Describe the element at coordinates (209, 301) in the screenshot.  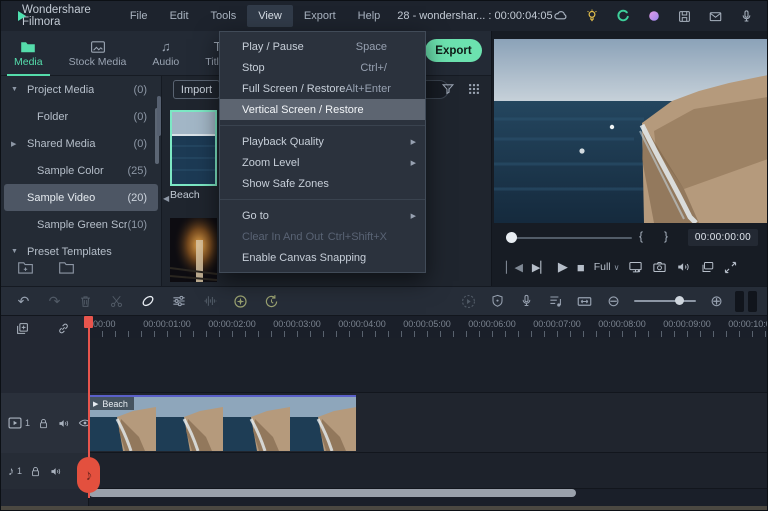
I see `audio-mixer-icon` at that location.